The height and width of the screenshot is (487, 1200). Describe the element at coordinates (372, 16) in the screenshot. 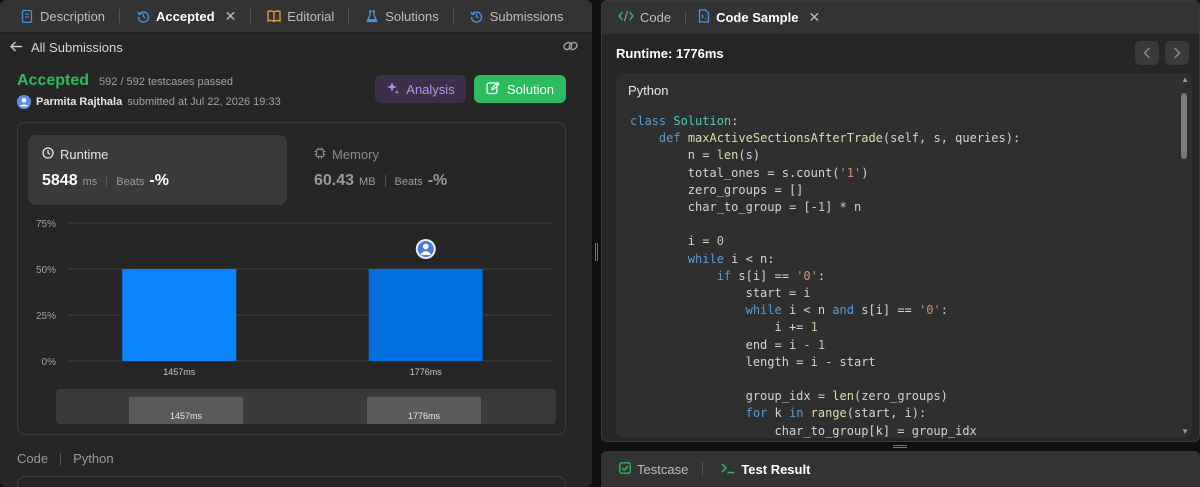

I see `flask-icon` at that location.